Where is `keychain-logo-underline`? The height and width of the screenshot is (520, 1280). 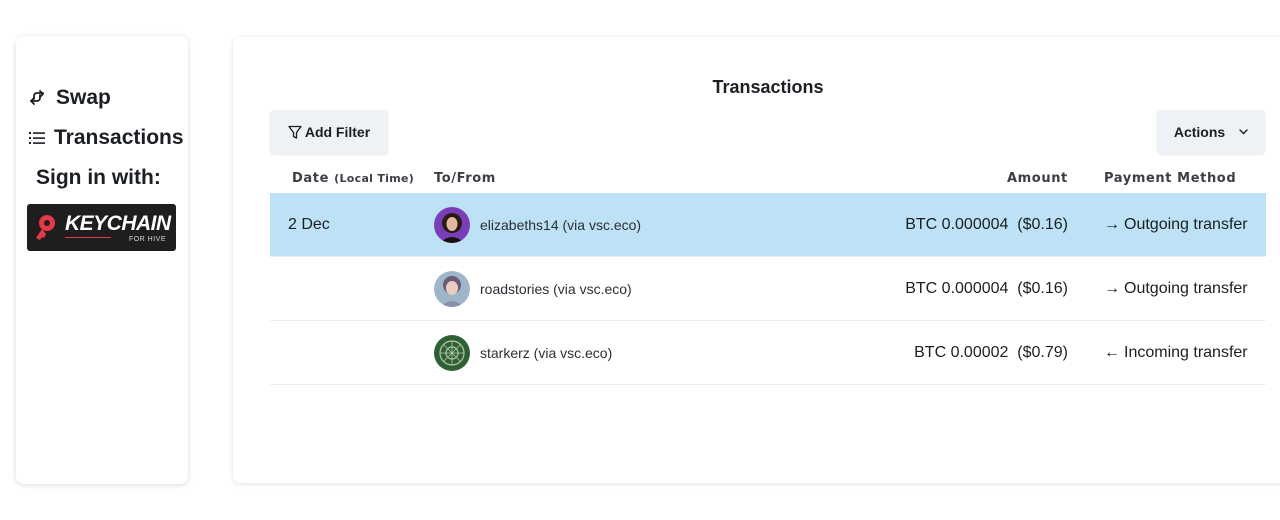
keychain-logo-underline is located at coordinates (88, 237).